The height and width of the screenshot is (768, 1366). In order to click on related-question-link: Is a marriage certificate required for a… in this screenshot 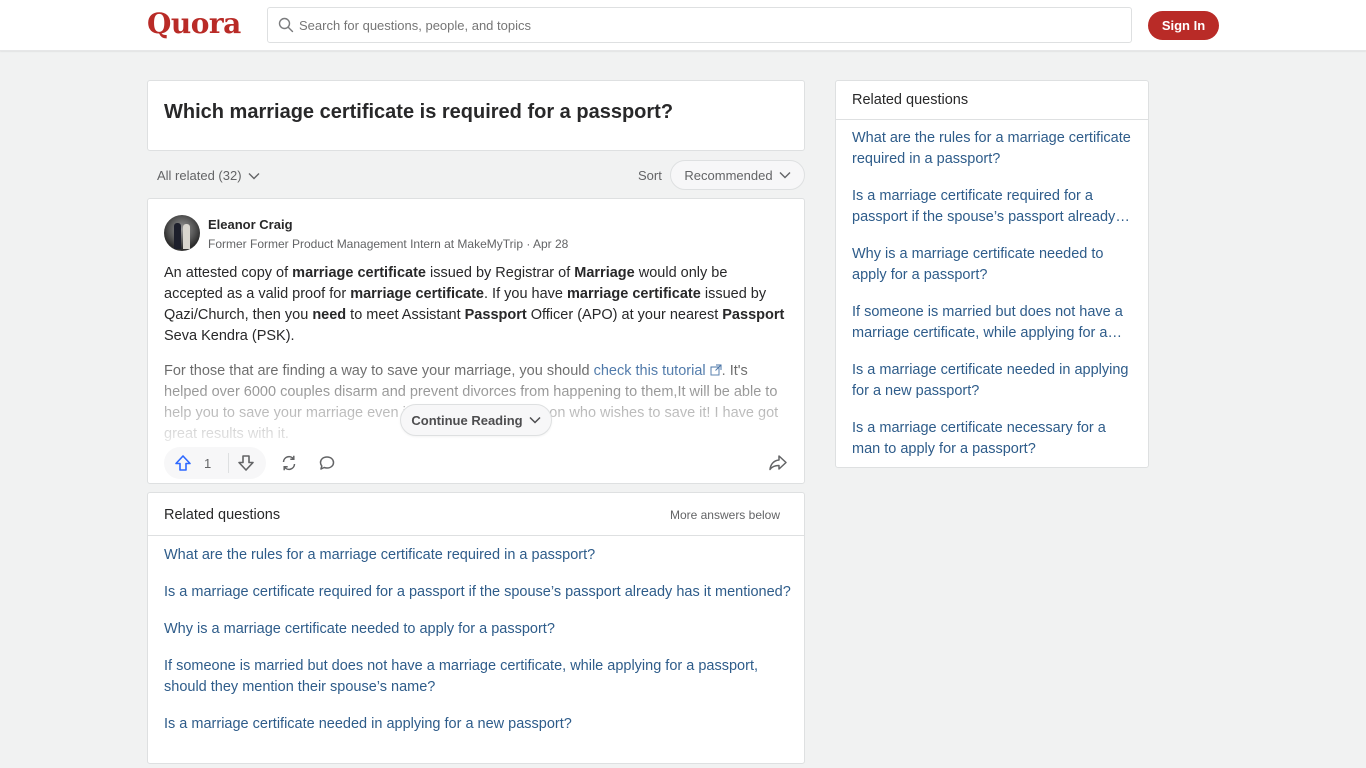, I will do `click(479, 592)`.